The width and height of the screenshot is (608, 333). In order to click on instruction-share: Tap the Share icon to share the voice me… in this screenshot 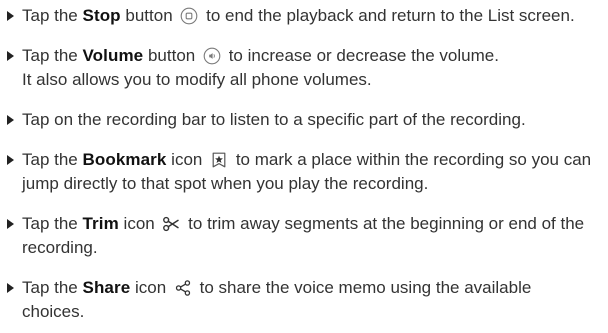, I will do `click(300, 300)`.